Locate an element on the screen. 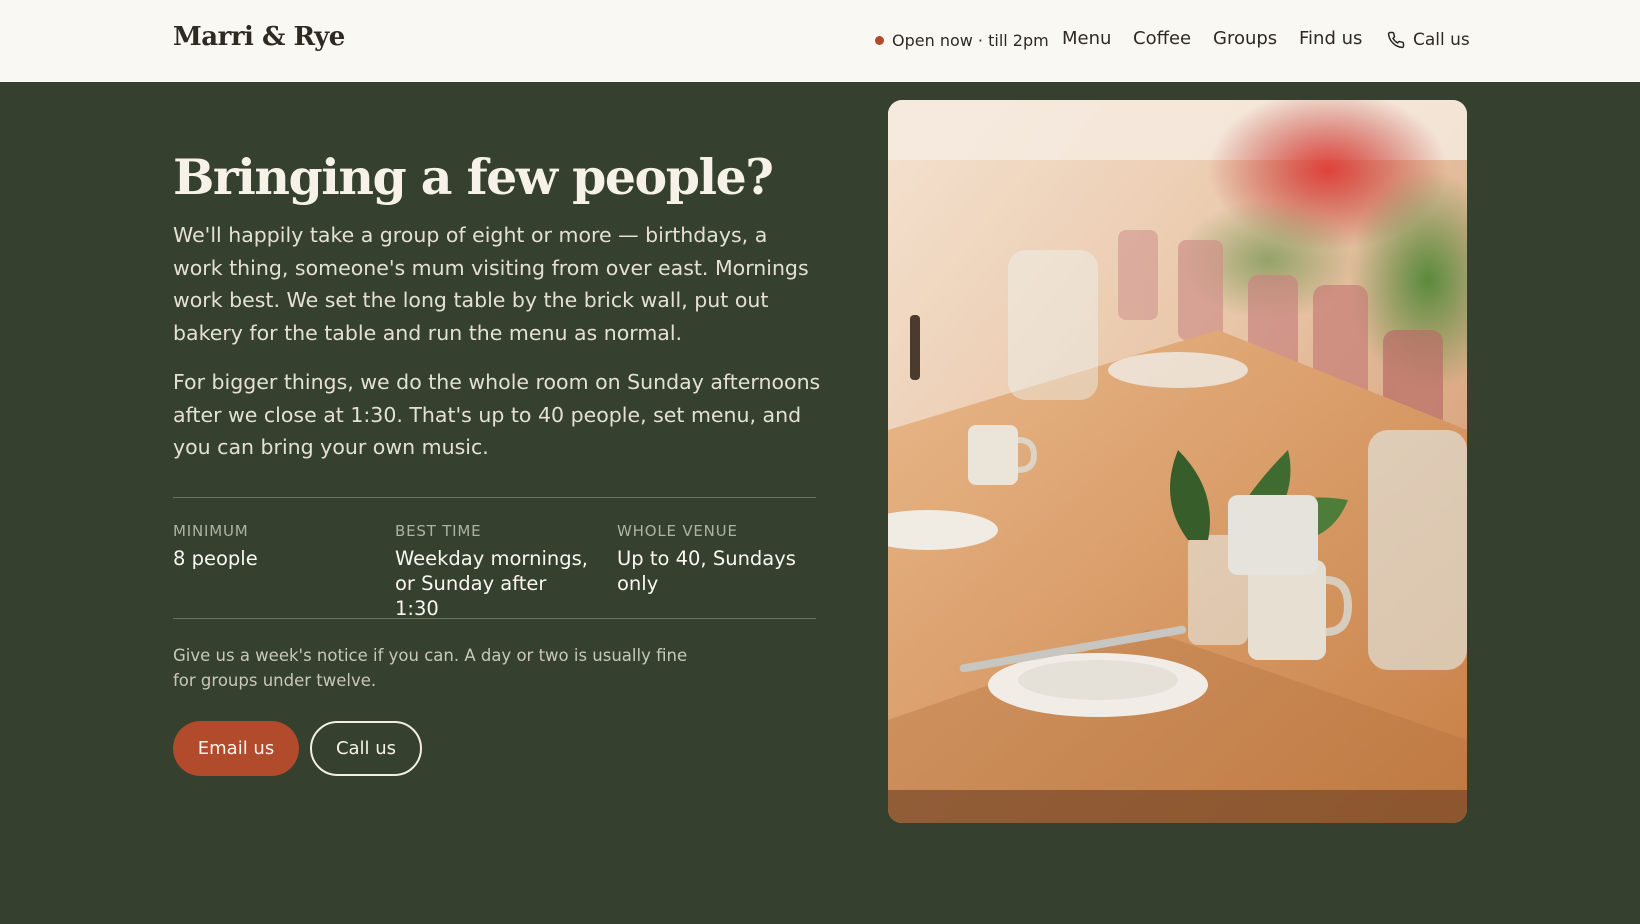 The width and height of the screenshot is (1640, 924). nav-coffee: Coffee is located at coordinates (1162, 38).